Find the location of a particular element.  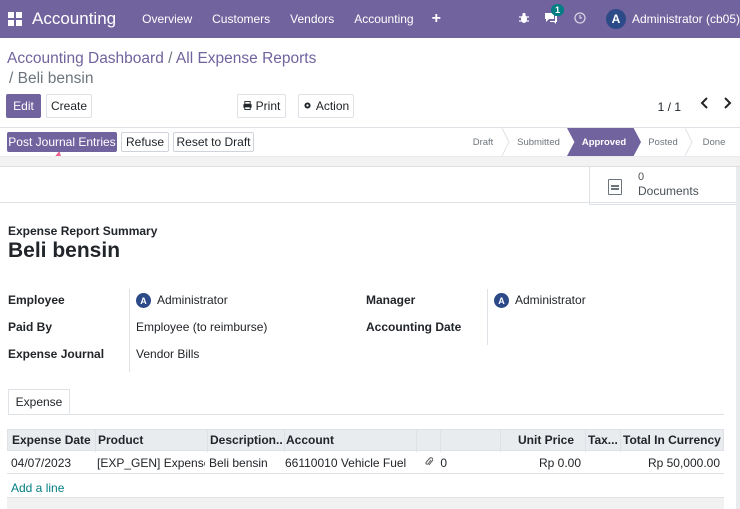

manager-avatar: A is located at coordinates (501, 301).